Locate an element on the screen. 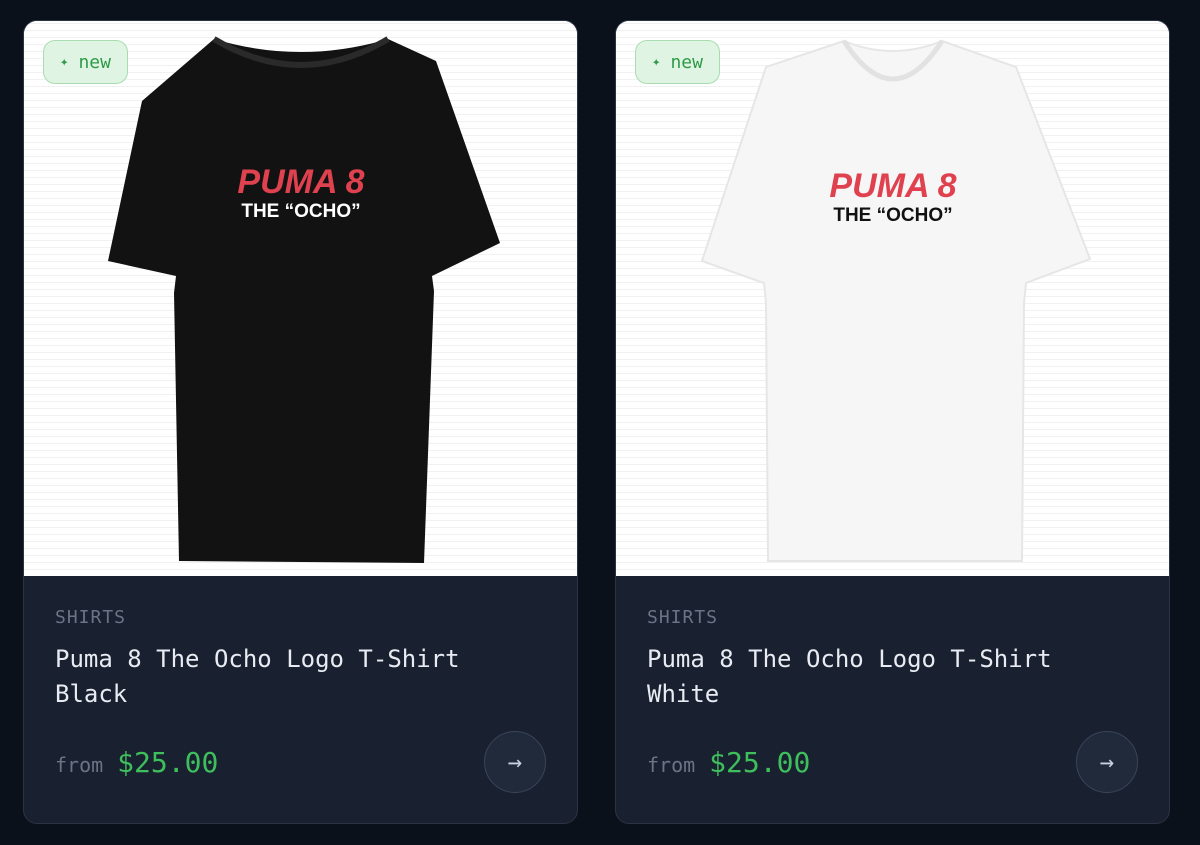 The width and height of the screenshot is (1200, 845). product-title: Puma 8 The Ocho Logo T-Shirt White is located at coordinates (882, 677).